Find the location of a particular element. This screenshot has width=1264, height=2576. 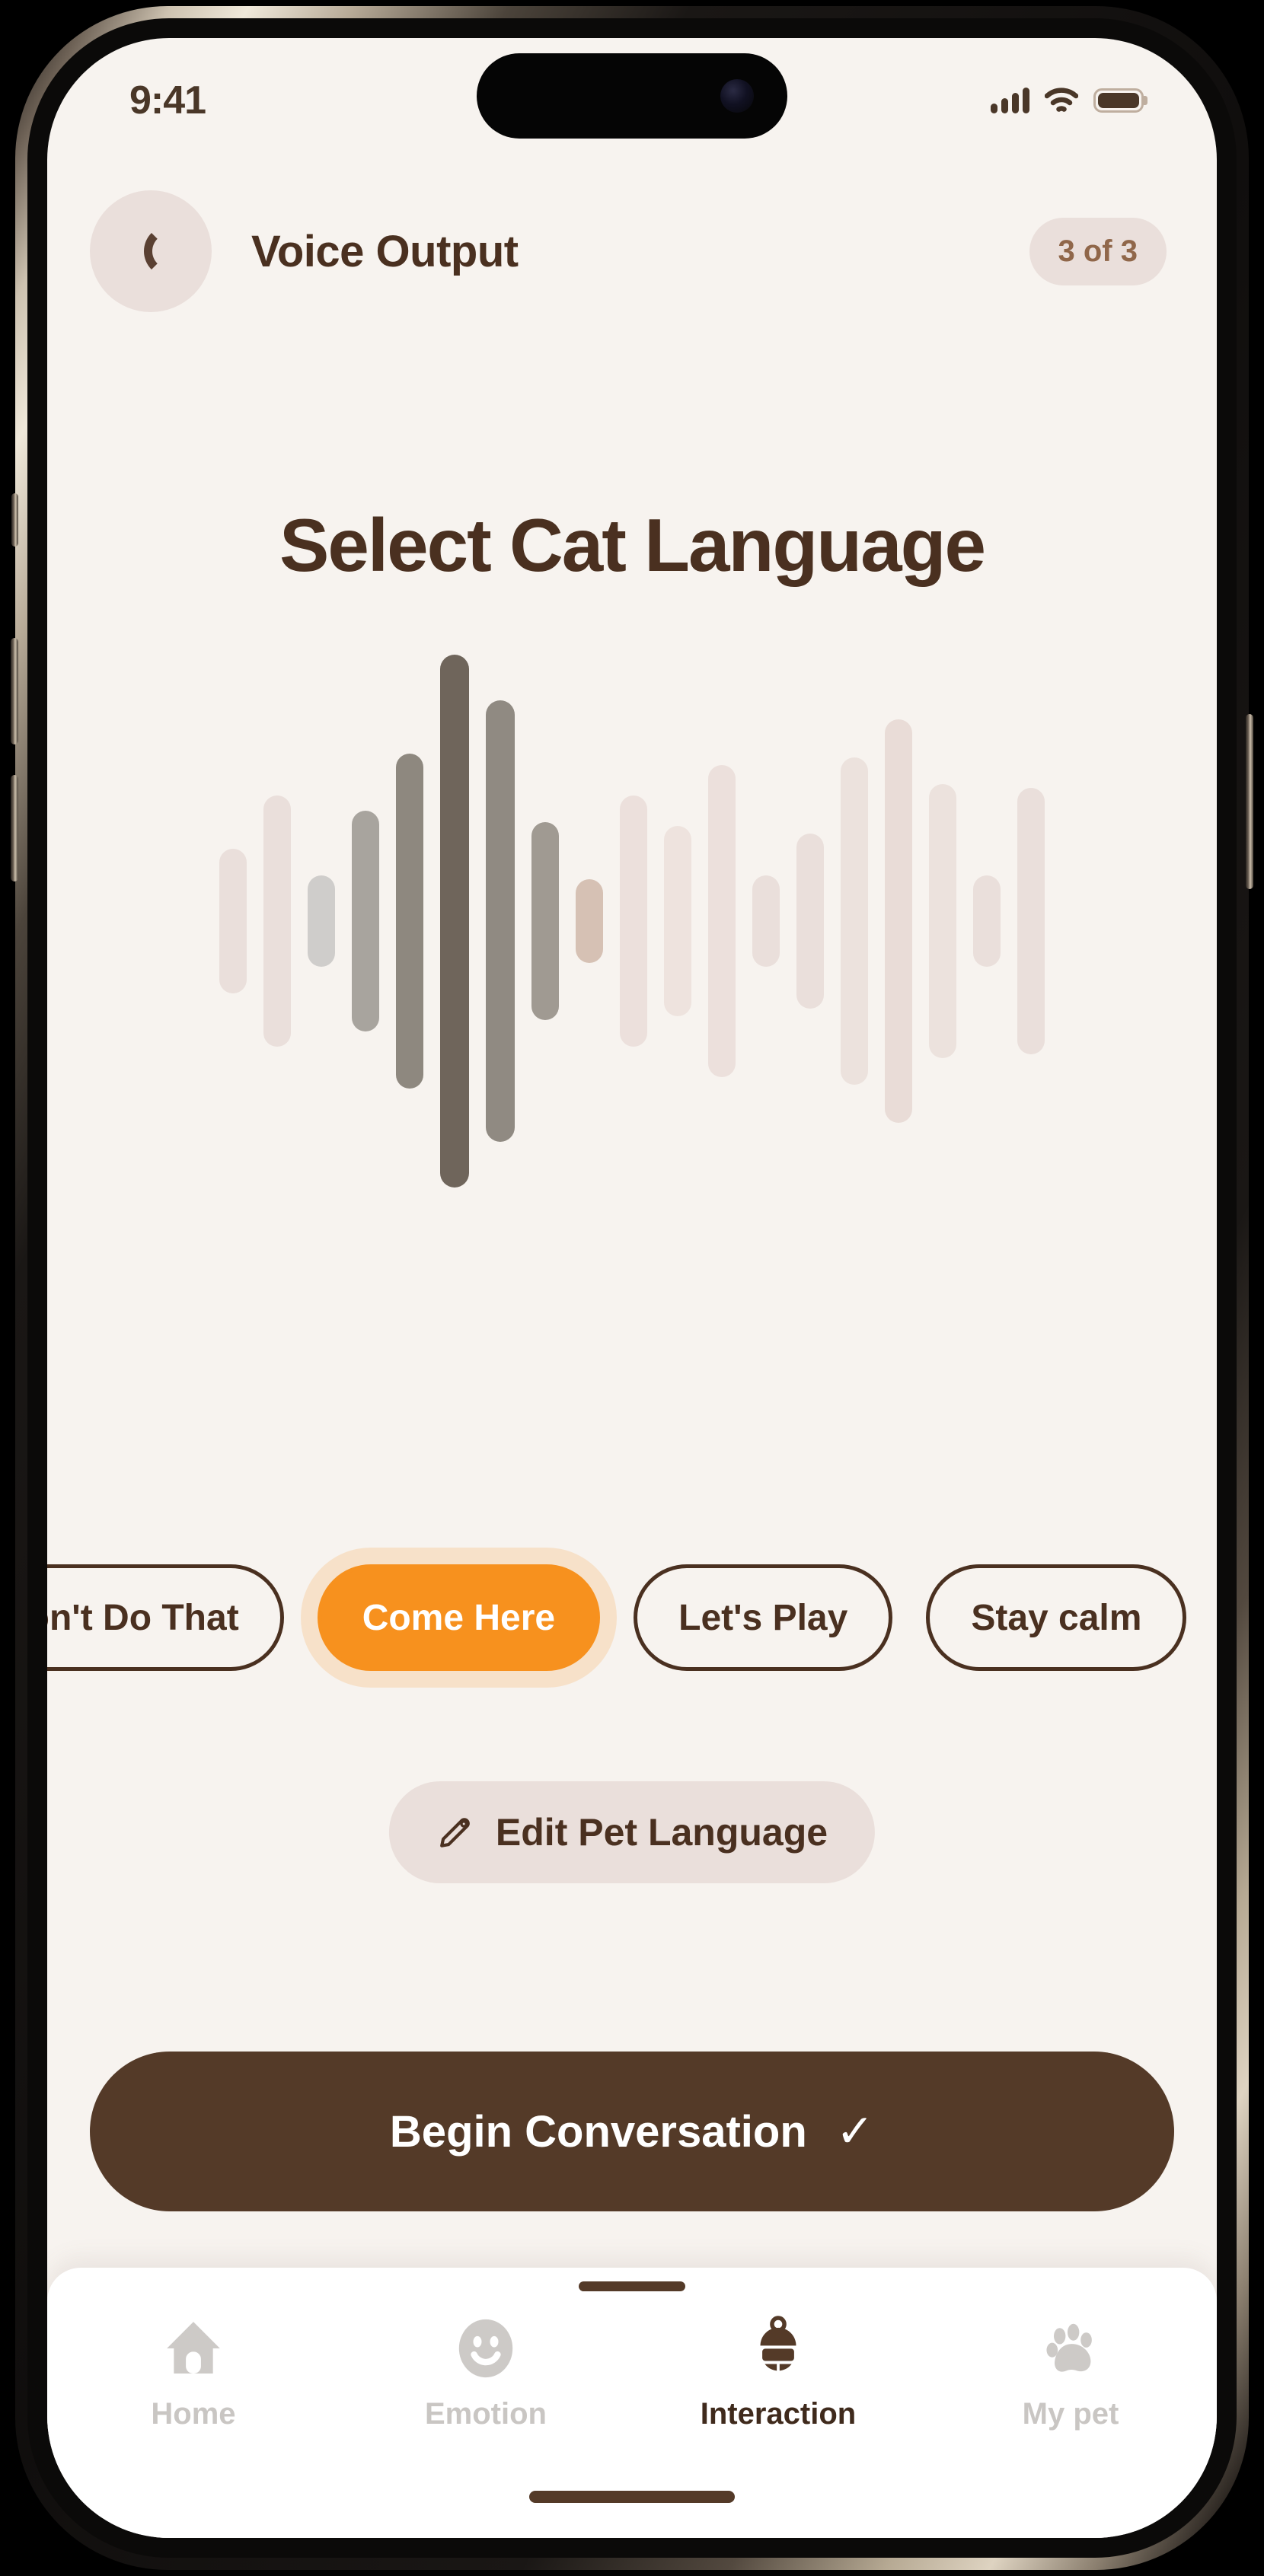

battery-icon is located at coordinates (1120, 101).